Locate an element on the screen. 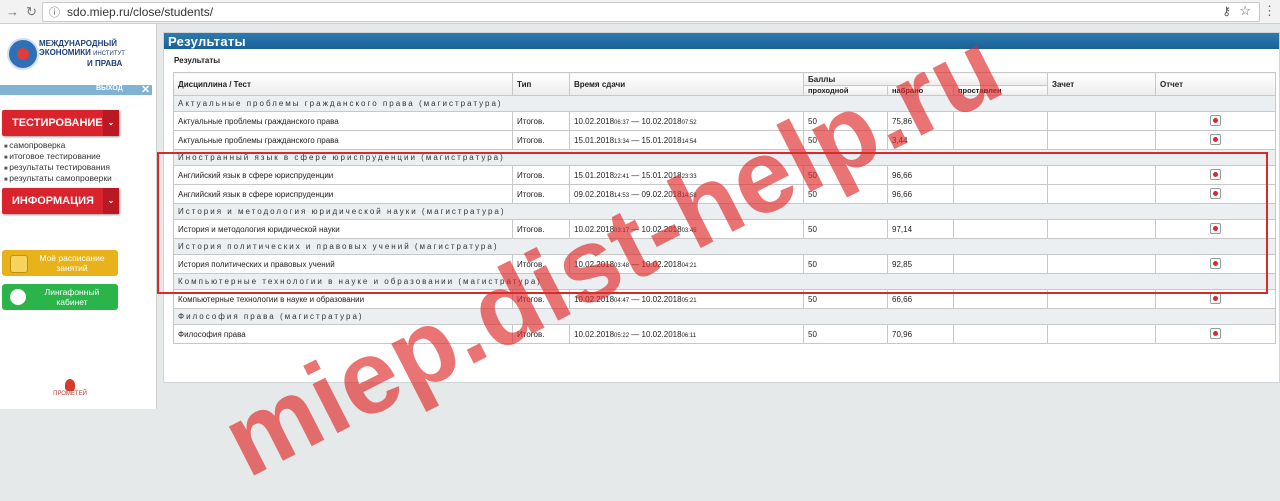 This screenshot has height=501, width=1280. calendar-icon is located at coordinates (19, 264).